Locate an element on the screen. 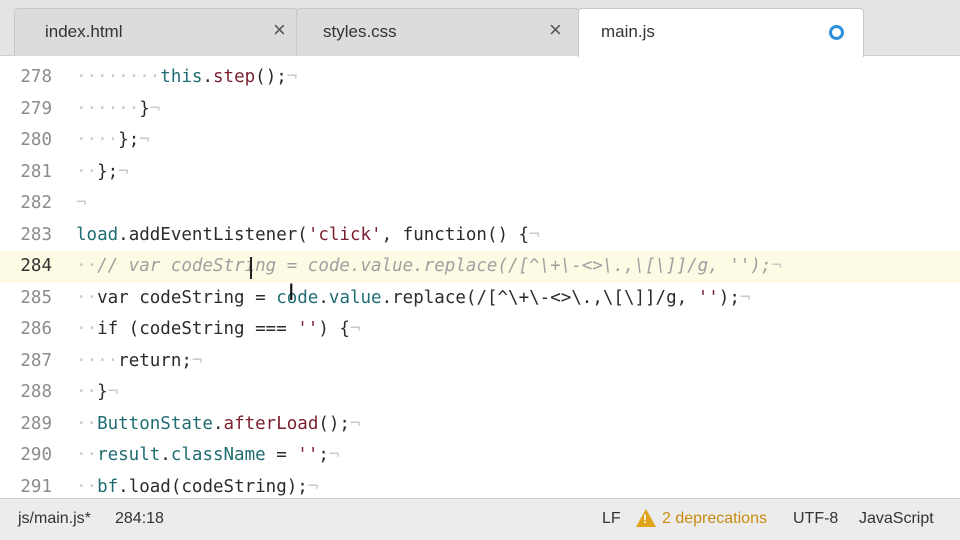 This screenshot has height=540, width=960. code-text: ····};¬ is located at coordinates (113, 140).